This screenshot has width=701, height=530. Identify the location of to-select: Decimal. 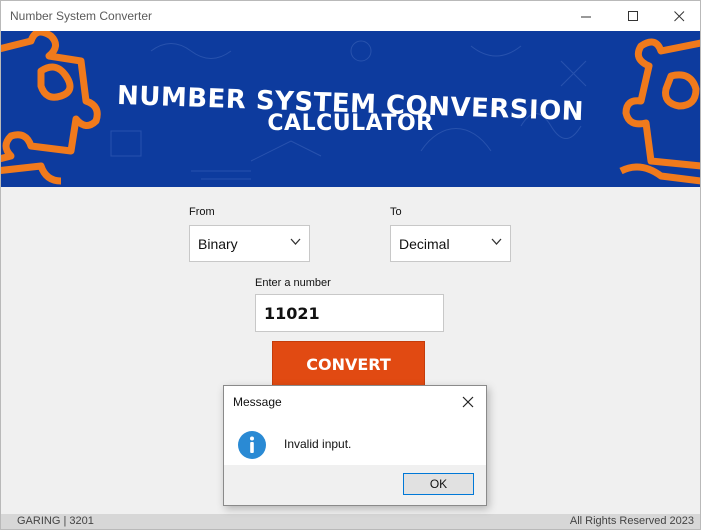
(450, 243).